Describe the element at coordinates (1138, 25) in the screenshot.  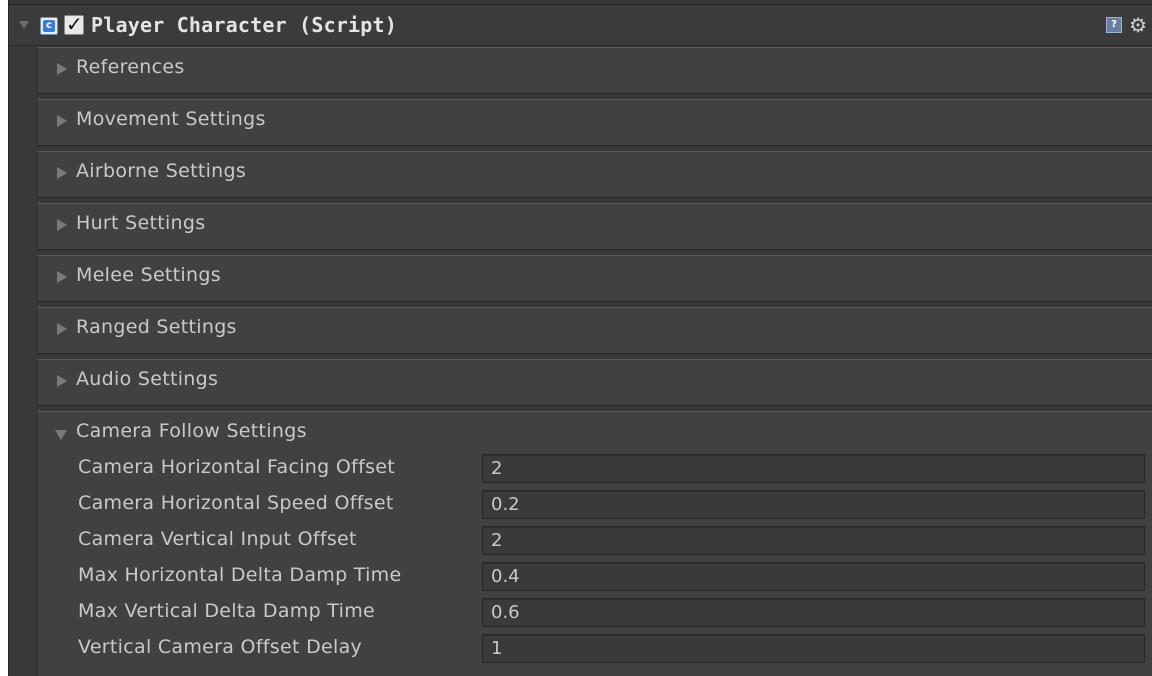
I see `gear-icon: ⚙` at that location.